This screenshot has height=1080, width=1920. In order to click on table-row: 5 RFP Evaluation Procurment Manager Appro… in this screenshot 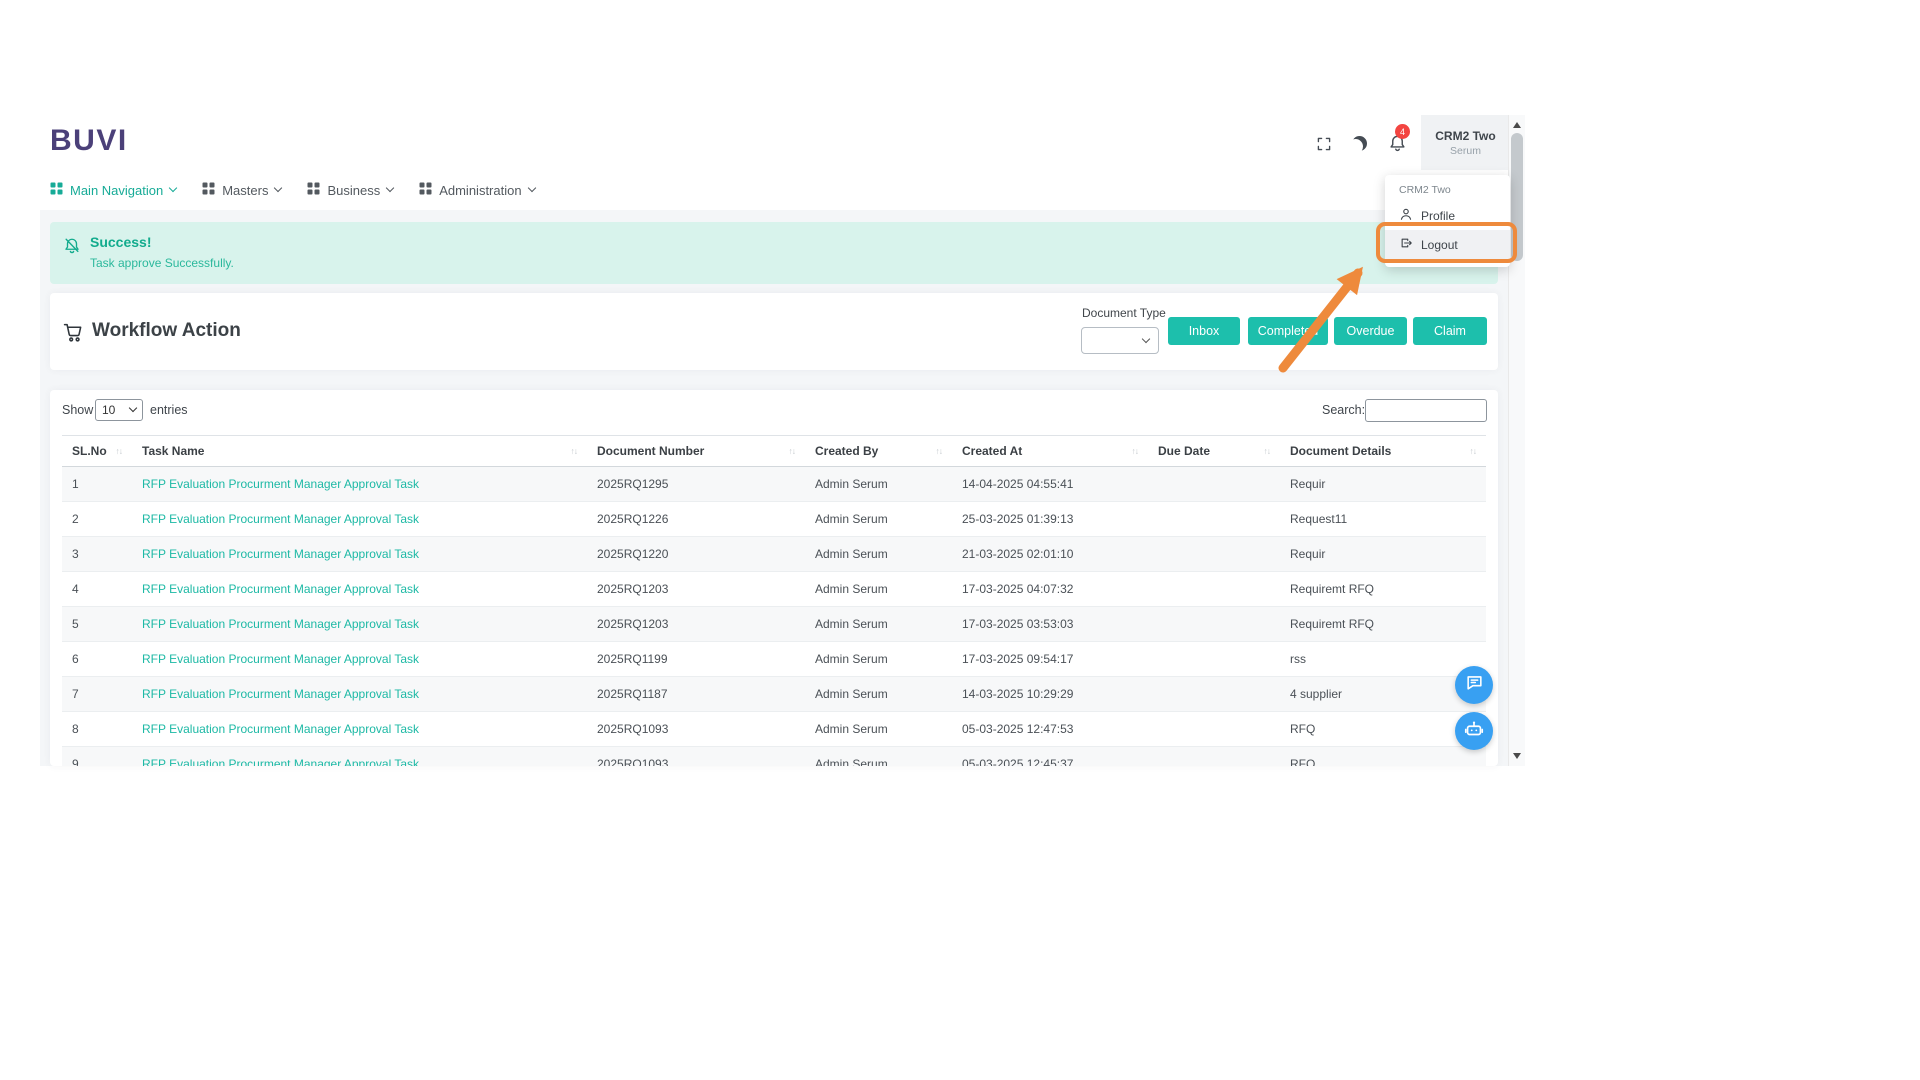, I will do `click(774, 624)`.